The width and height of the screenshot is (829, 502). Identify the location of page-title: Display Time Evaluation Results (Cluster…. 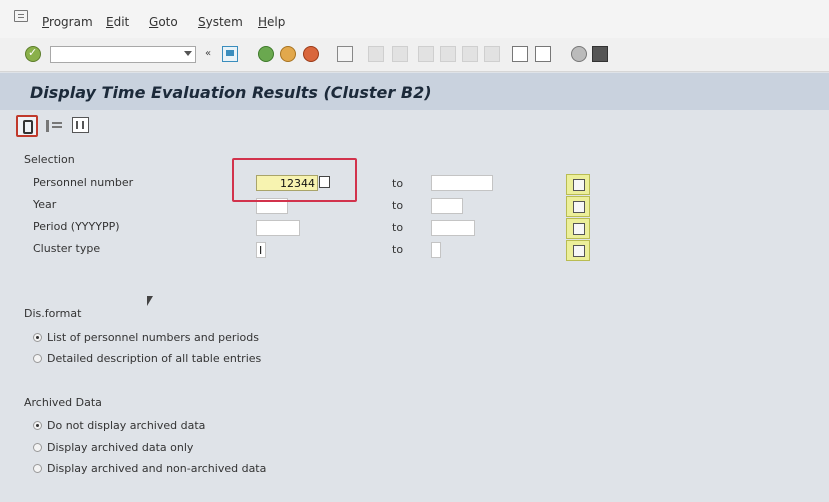
(231, 92).